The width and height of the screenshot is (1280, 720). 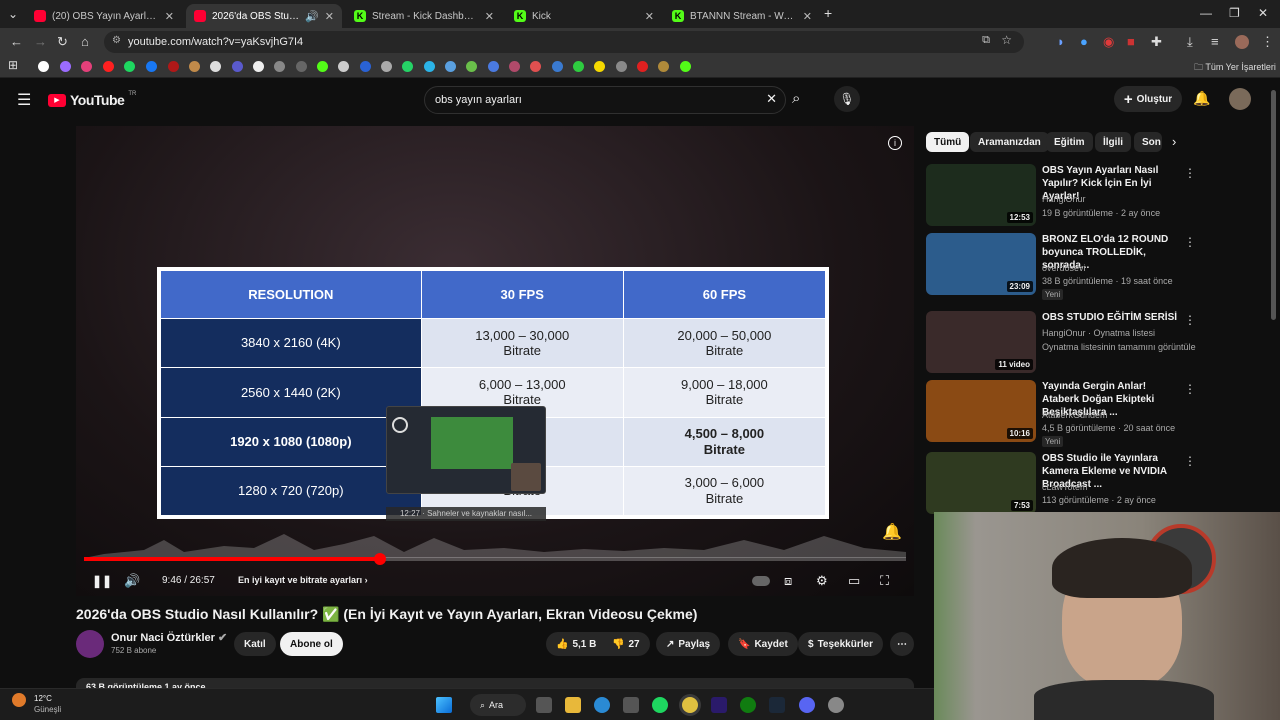 I want to click on tab-4: K Kick ✕, so click(x=584, y=16).